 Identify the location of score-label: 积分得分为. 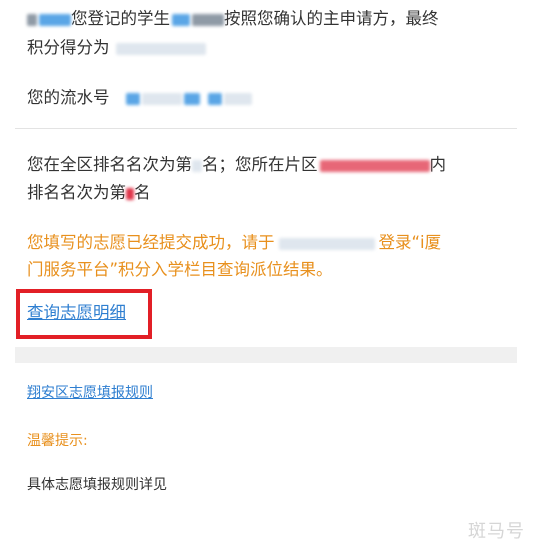
(68, 47).